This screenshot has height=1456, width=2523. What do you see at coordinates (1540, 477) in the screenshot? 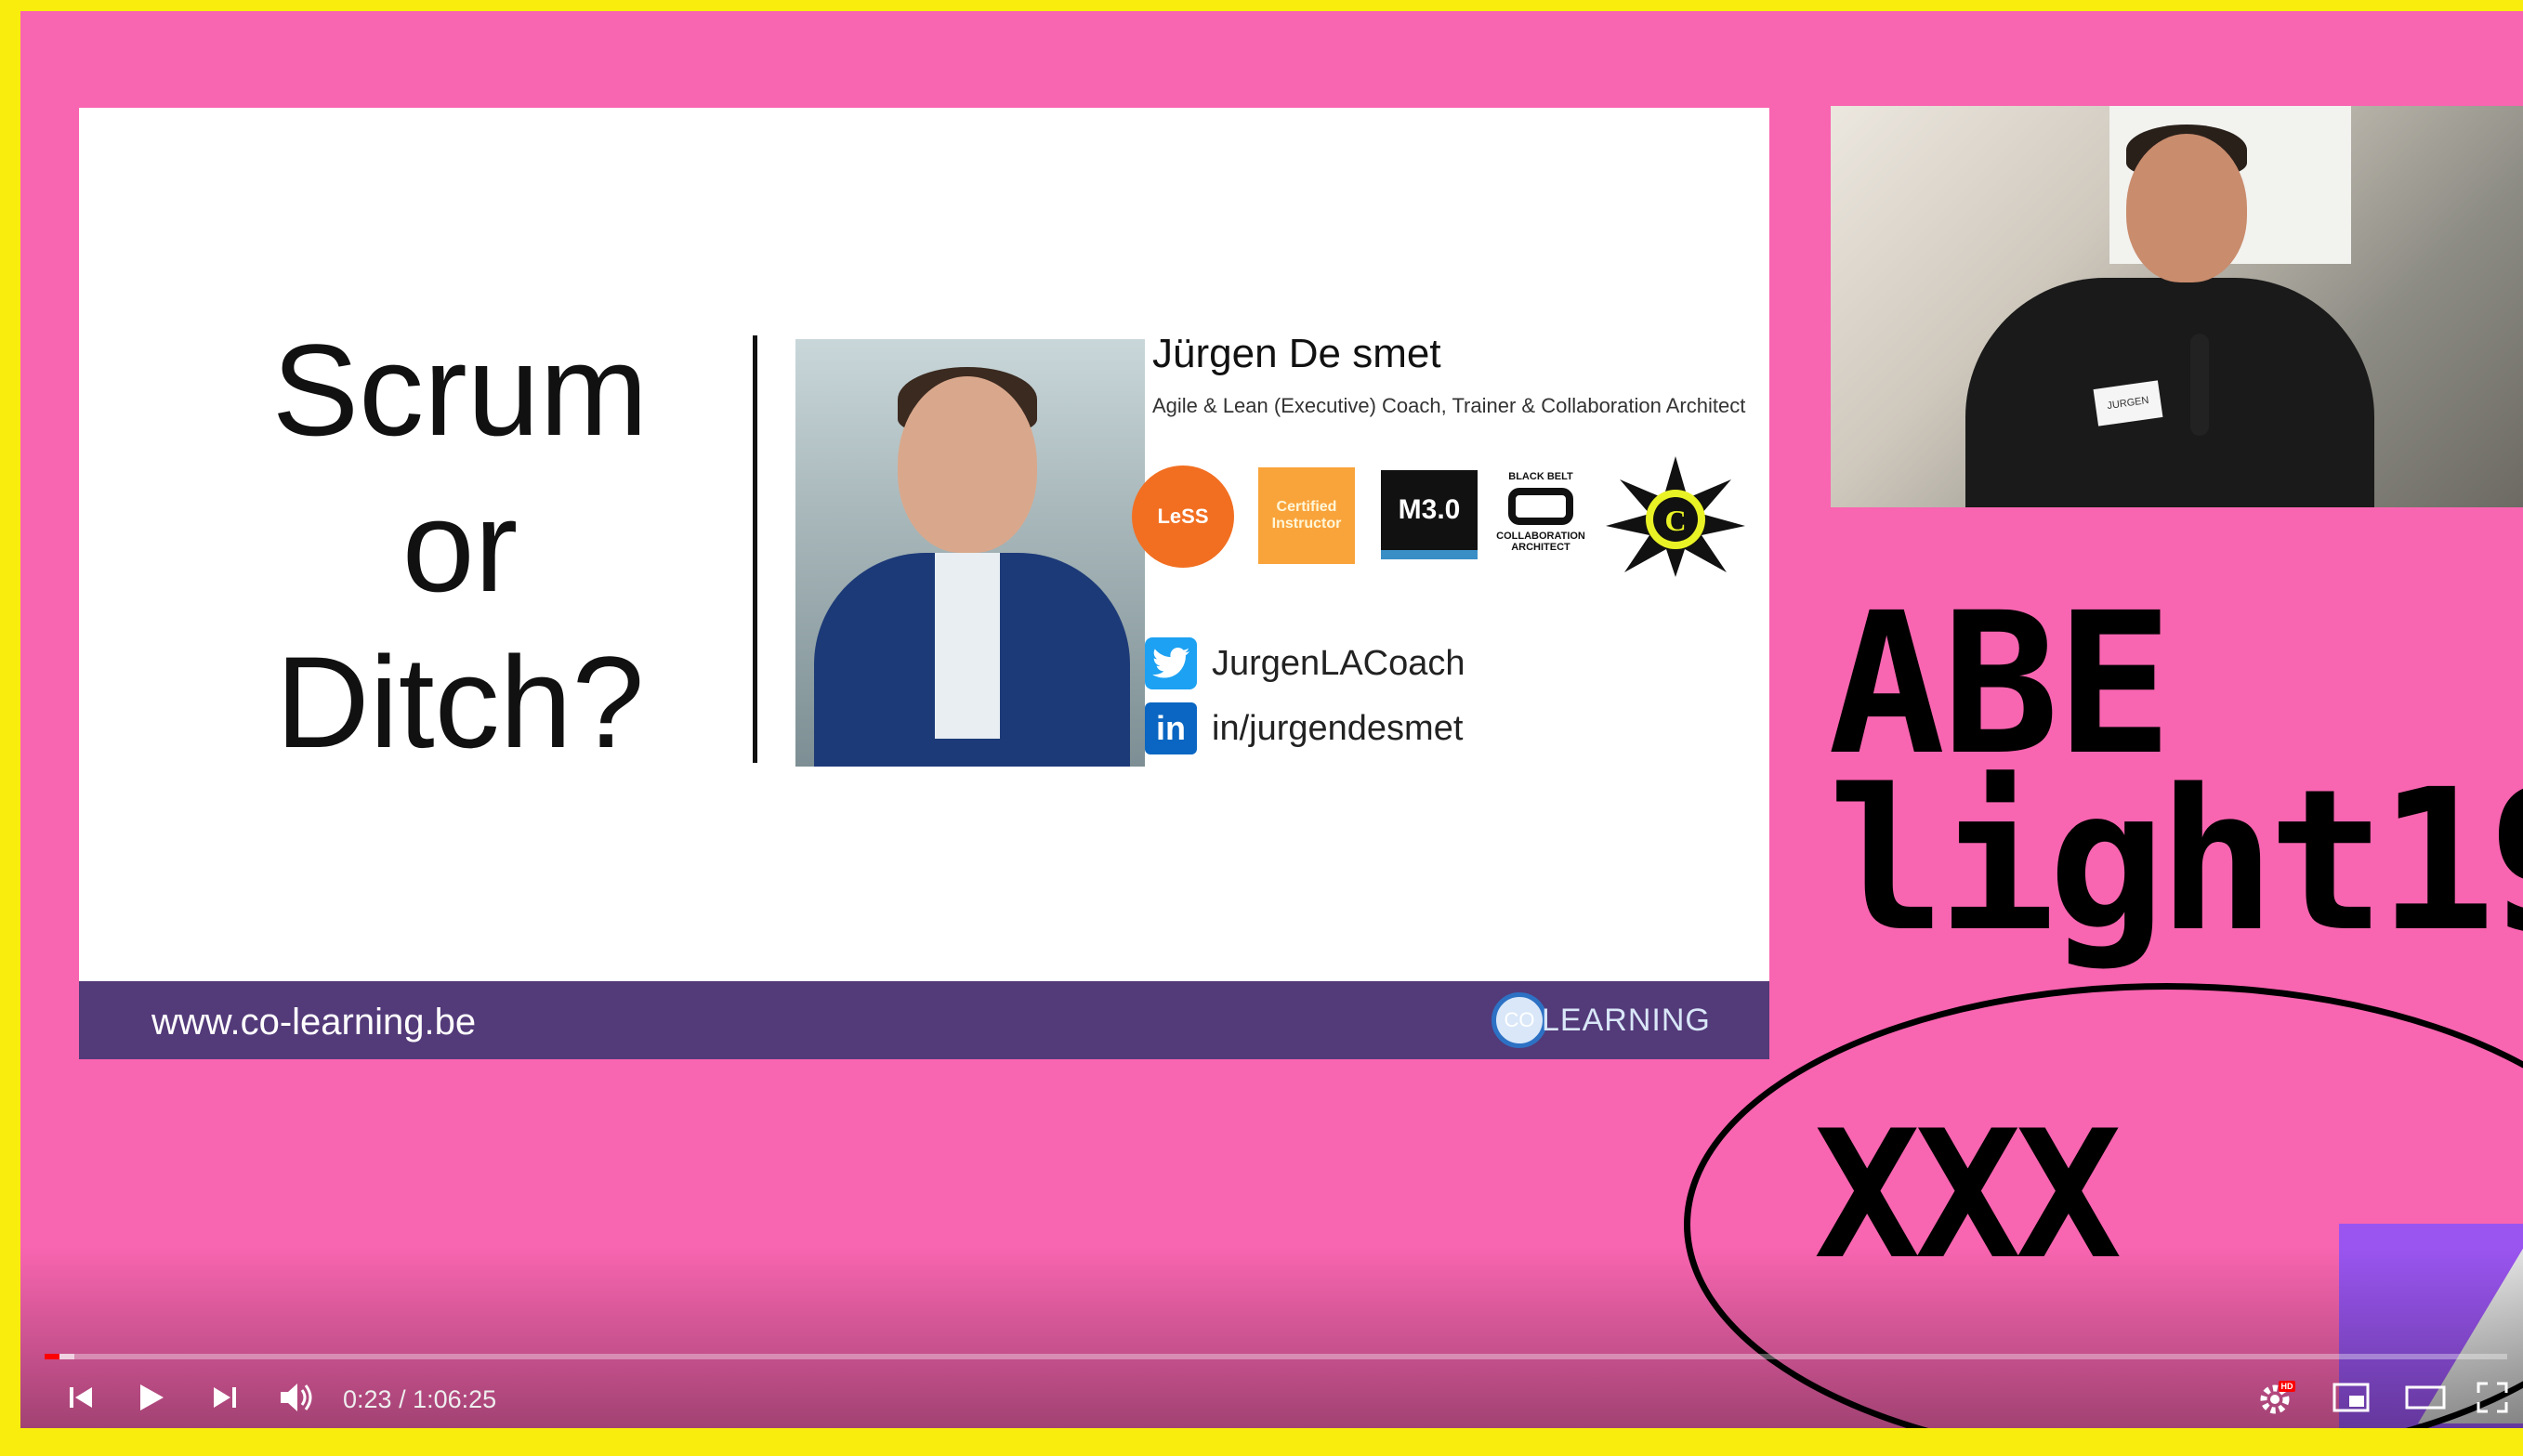
I see `belt-top-label: BLACK BELT` at bounding box center [1540, 477].